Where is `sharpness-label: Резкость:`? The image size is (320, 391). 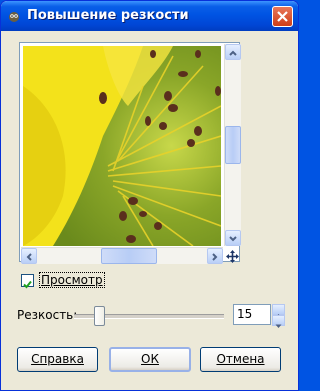
sharpness-label: Резкость: is located at coordinates (47, 315).